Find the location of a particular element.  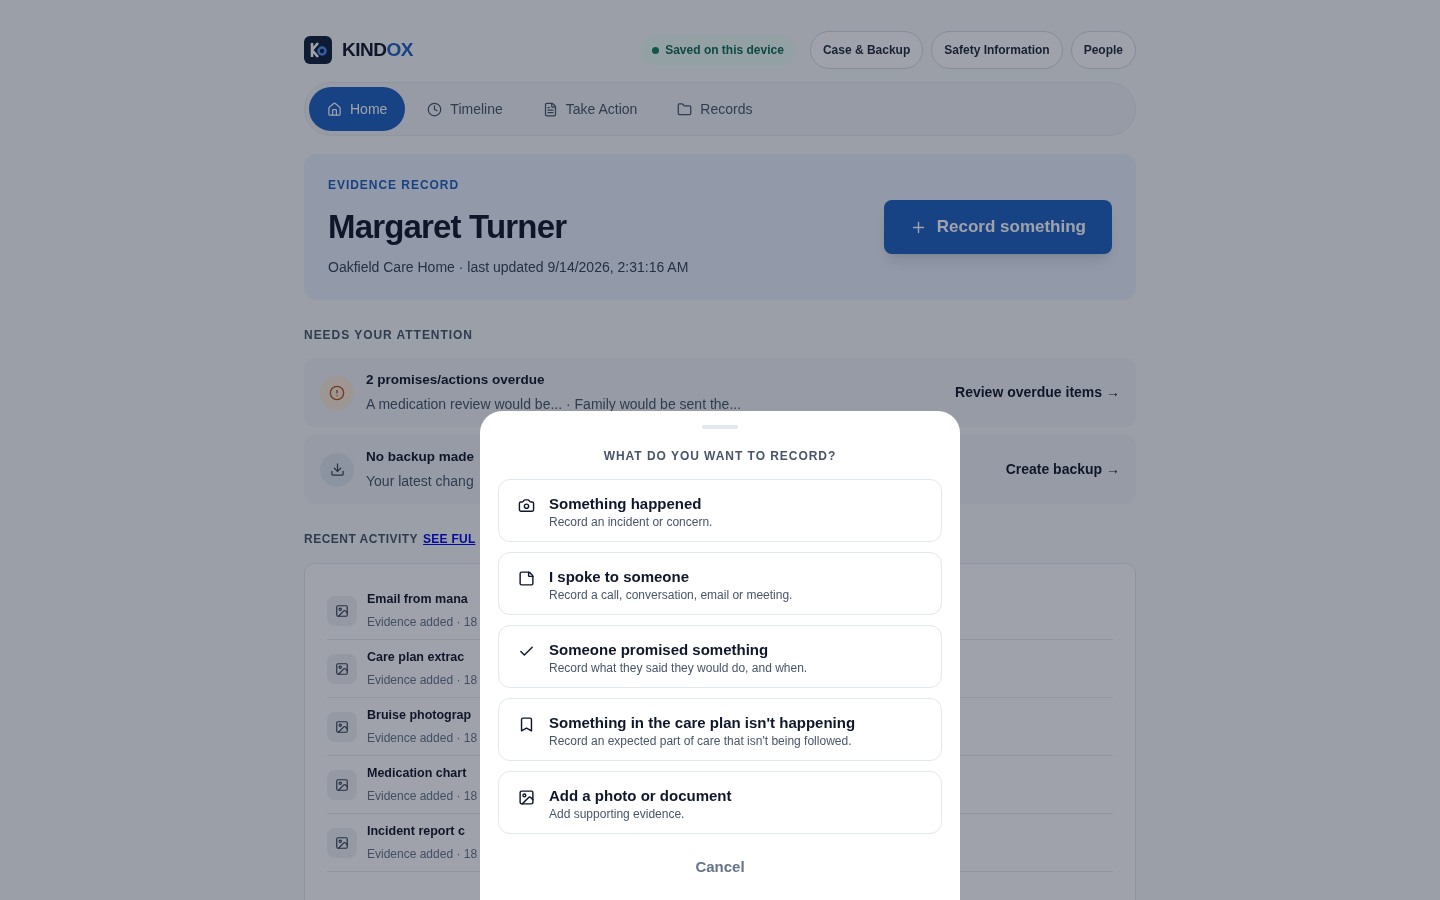

attention-title: No backup made is located at coordinates (420, 456).